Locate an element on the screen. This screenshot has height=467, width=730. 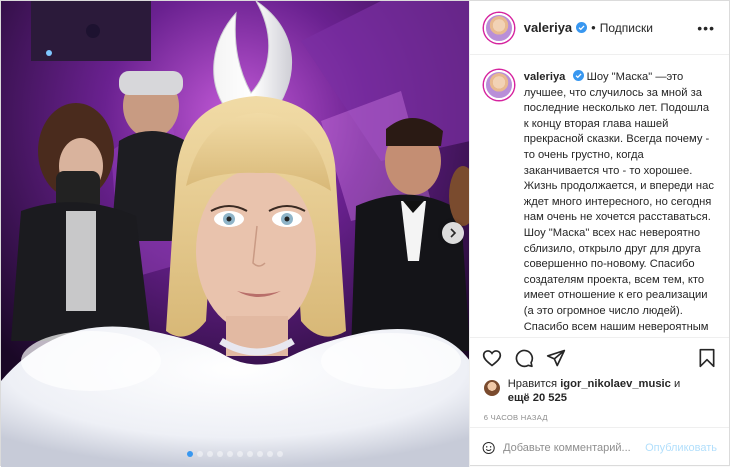
liker-avatar is located at coordinates (491, 388).